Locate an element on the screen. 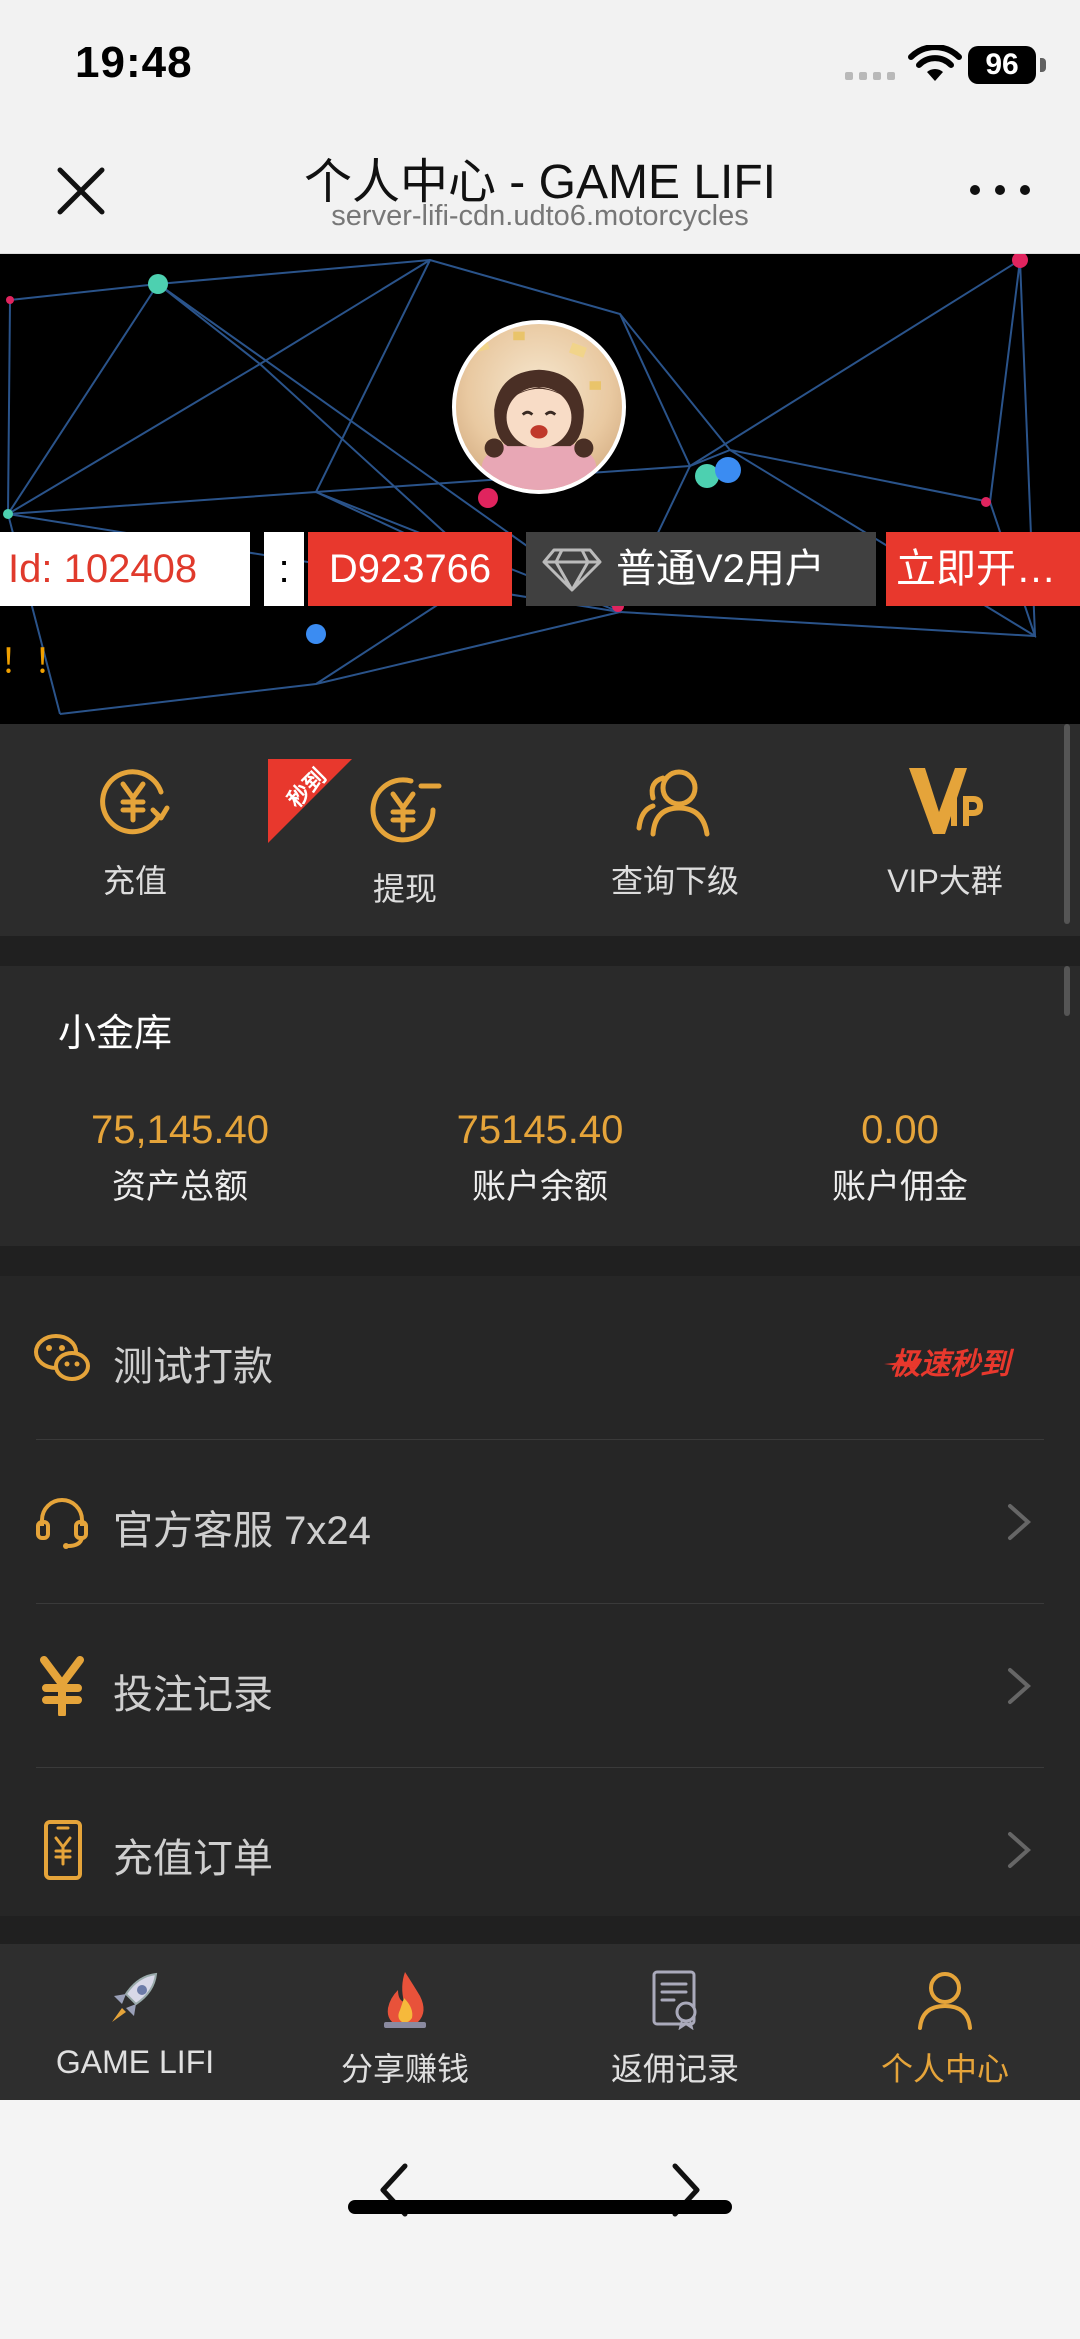  more-icon is located at coordinates (1000, 190).